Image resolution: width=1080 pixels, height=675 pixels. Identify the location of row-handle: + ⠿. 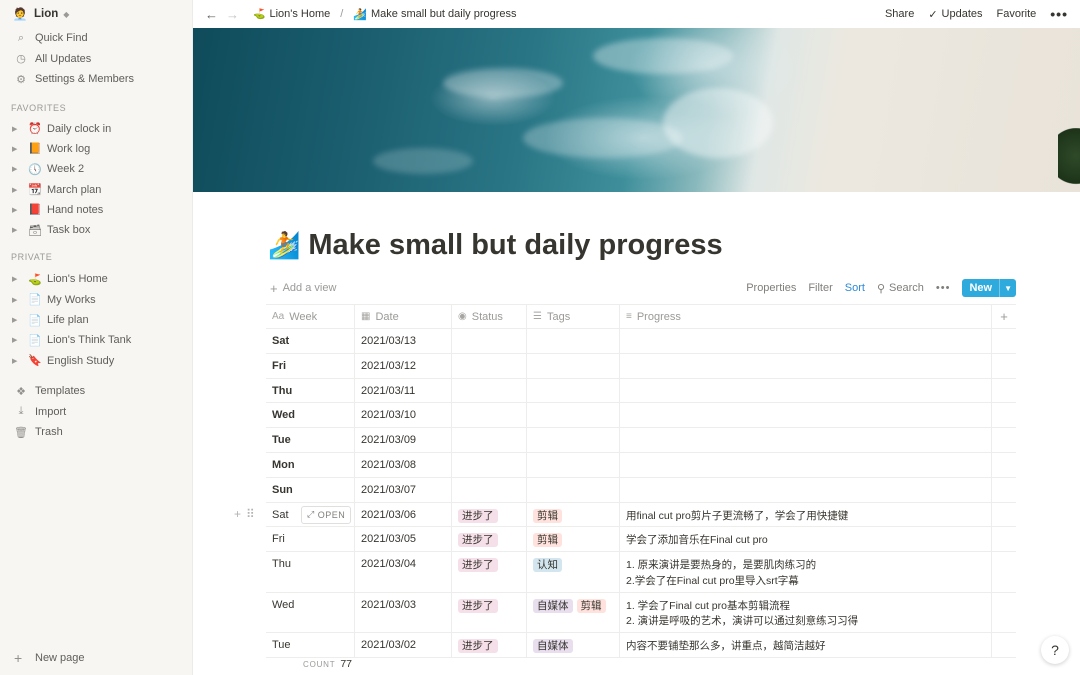
(244, 514).